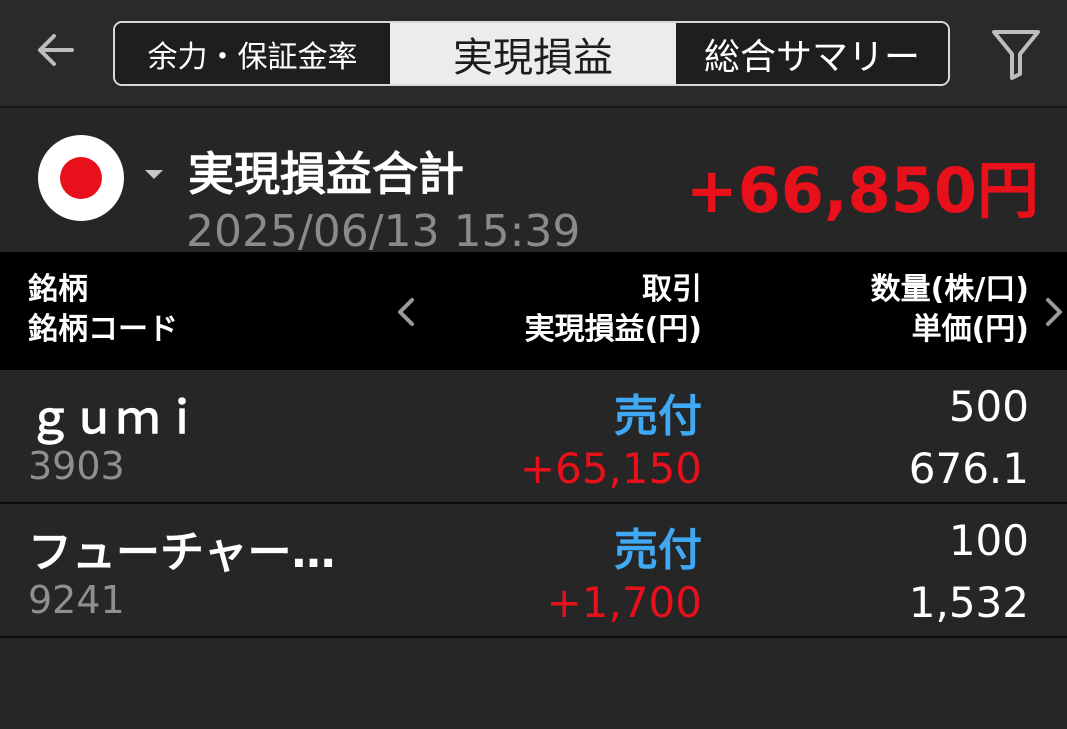  What do you see at coordinates (326, 174) in the screenshot?
I see `summary-title: 実現損益合計` at bounding box center [326, 174].